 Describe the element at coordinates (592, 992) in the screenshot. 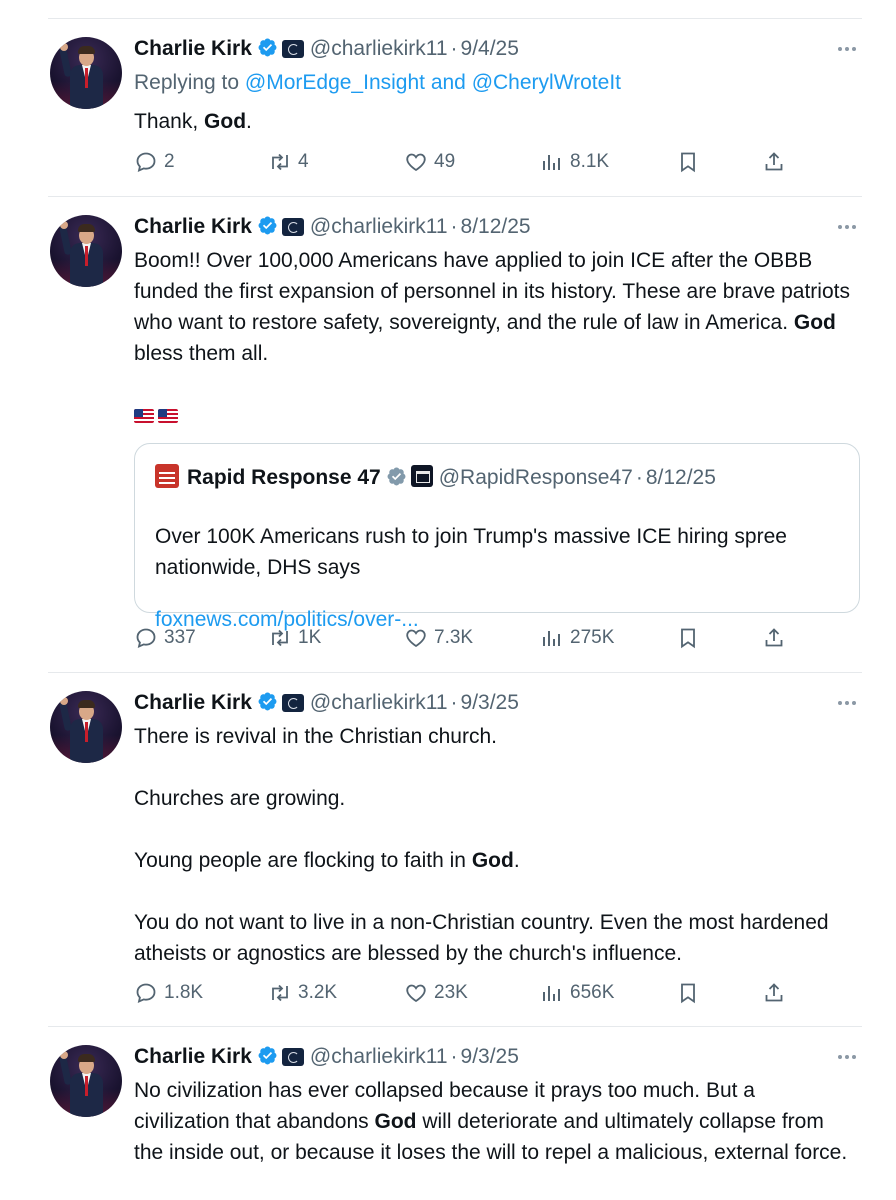

I see `view-count: 656K` at that location.